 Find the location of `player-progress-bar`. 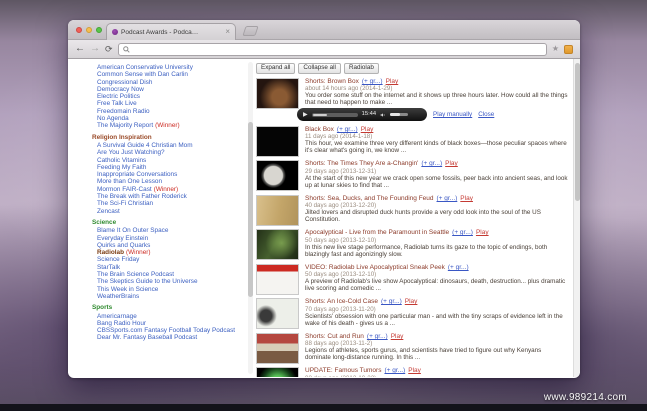

player-progress-bar is located at coordinates (334, 114).